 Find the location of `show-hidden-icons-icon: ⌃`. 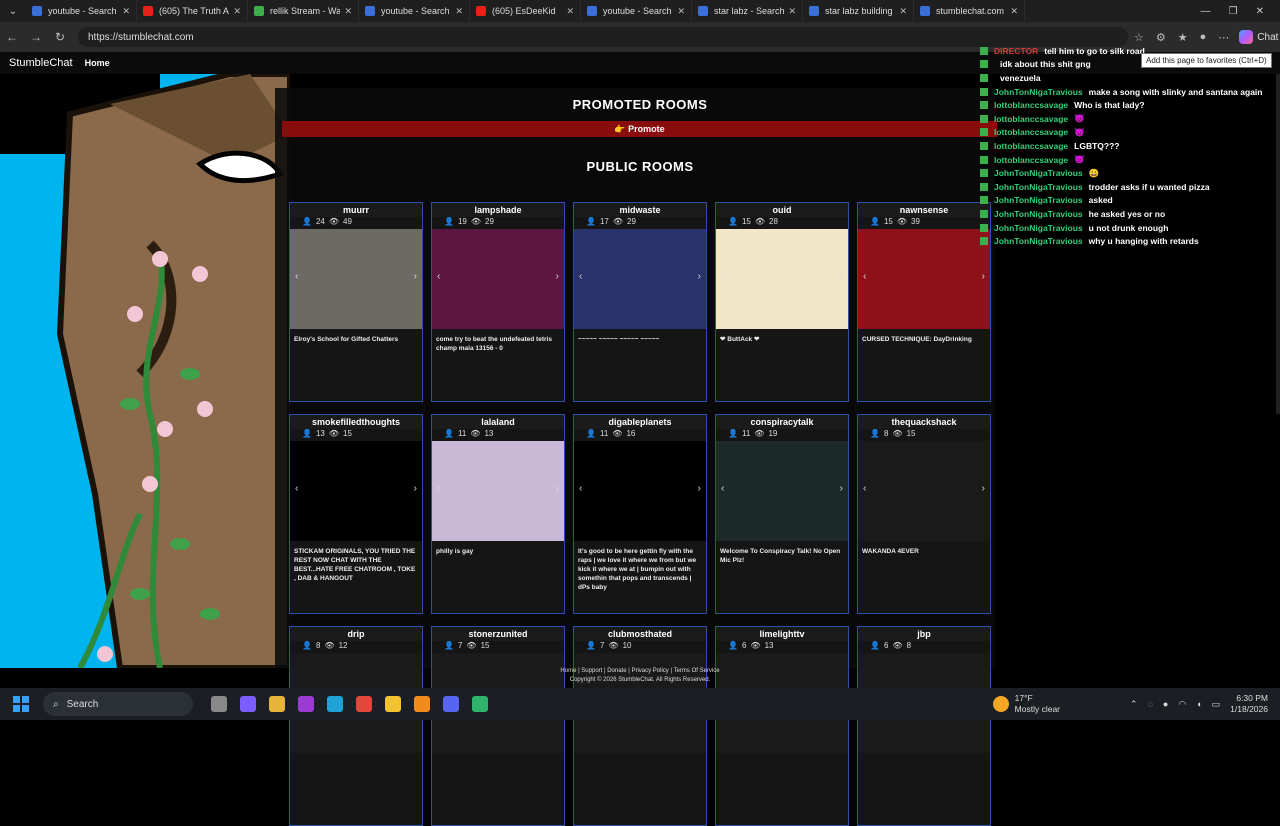

show-hidden-icons-icon: ⌃ is located at coordinates (1134, 704).